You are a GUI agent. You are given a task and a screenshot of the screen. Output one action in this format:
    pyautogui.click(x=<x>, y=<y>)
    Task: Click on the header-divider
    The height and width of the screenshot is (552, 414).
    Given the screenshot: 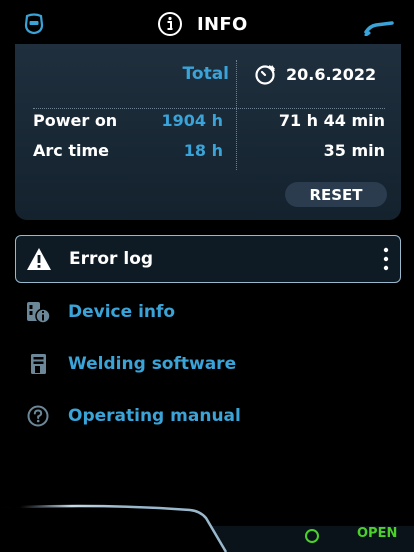 What is the action you would take?
    pyautogui.click(x=209, y=108)
    